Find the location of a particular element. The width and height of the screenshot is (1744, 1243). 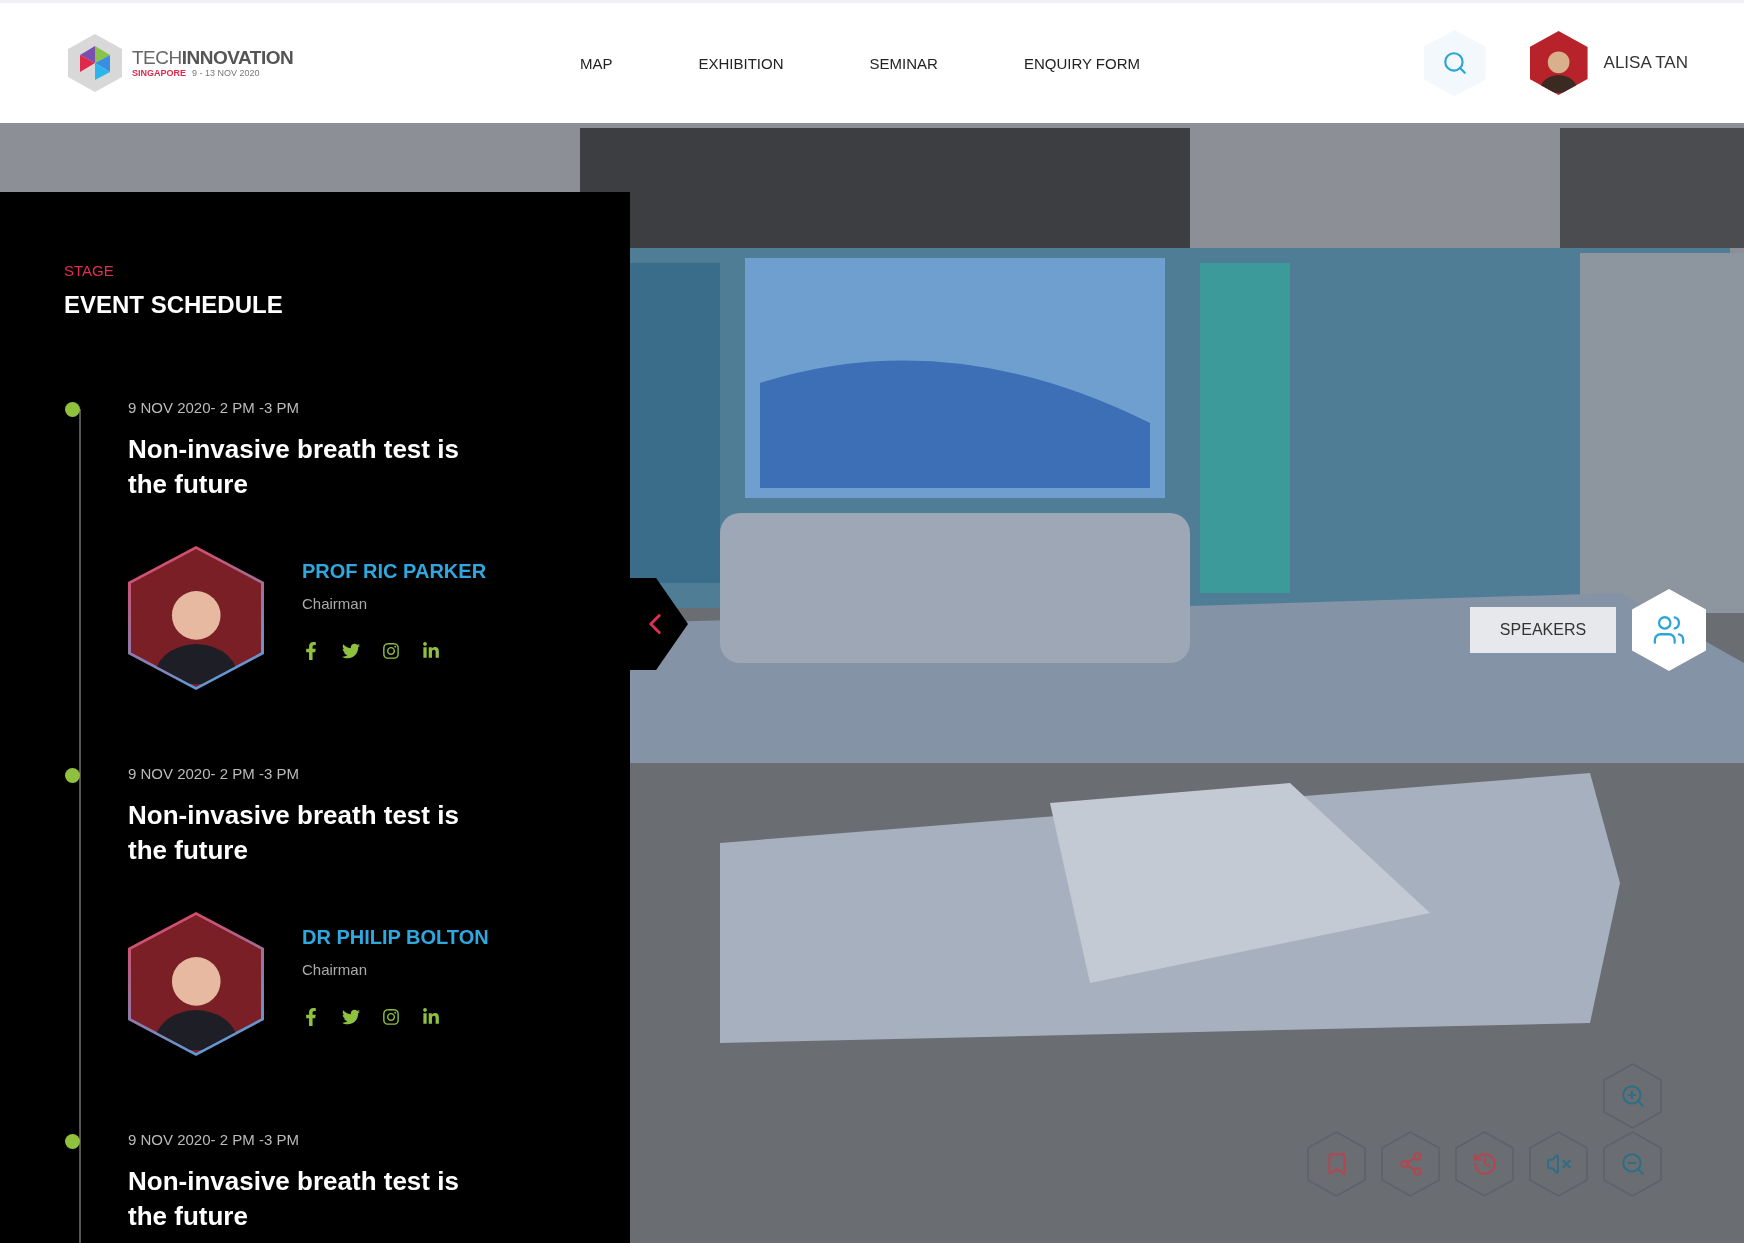

nav-link: EXHIBITION is located at coordinates (741, 63).